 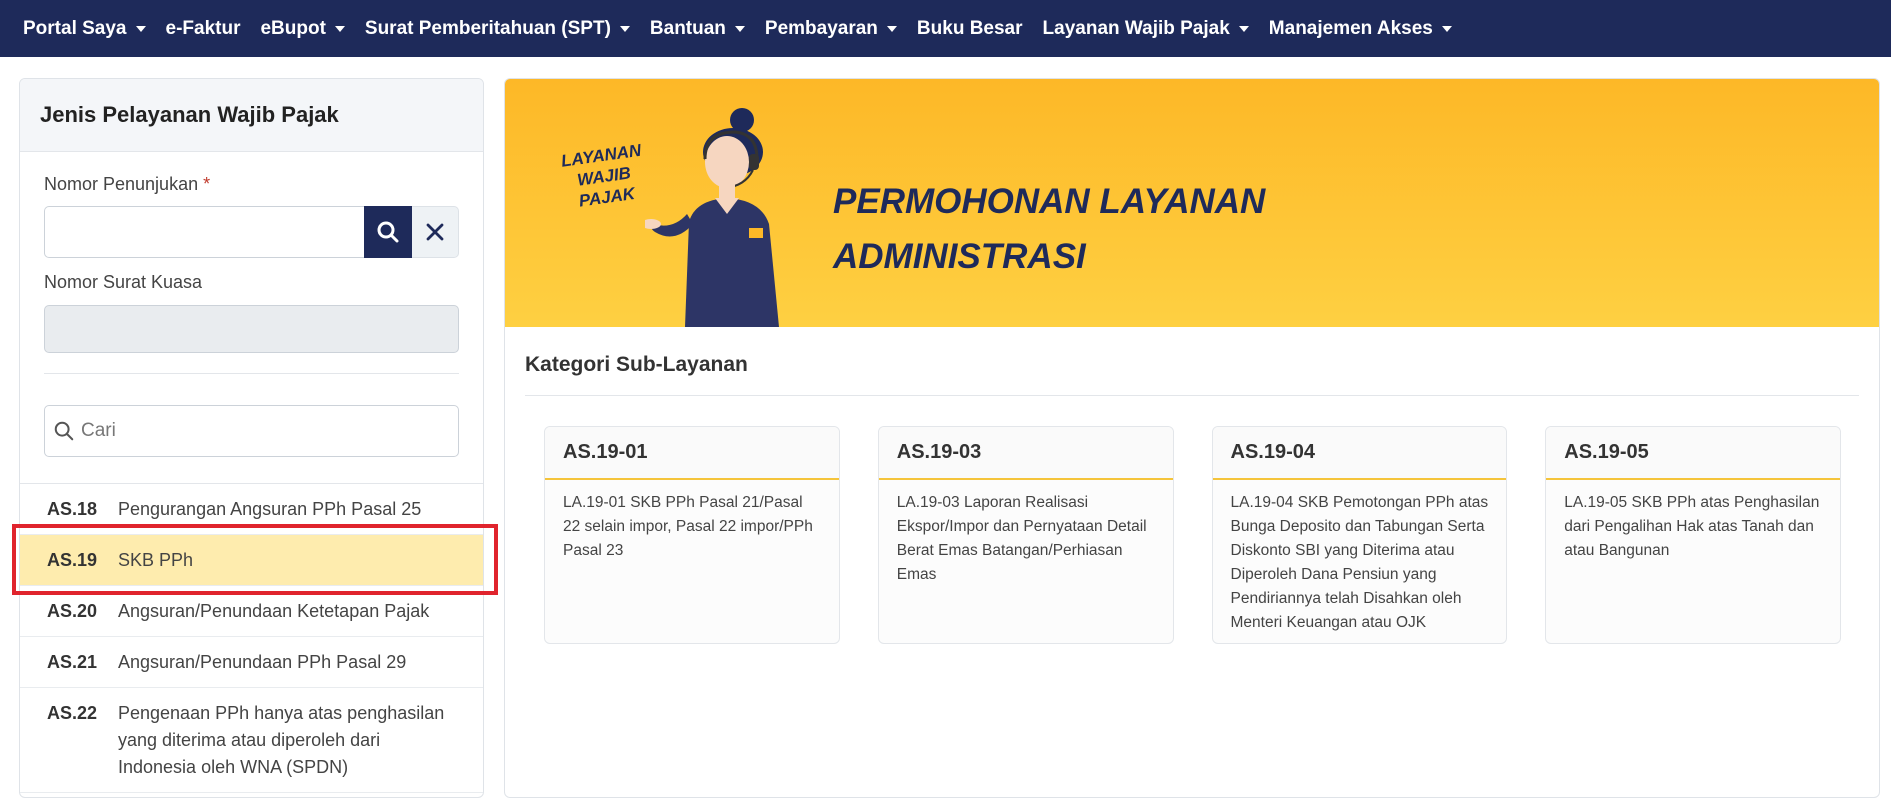 I want to click on search-button, so click(x=388, y=232).